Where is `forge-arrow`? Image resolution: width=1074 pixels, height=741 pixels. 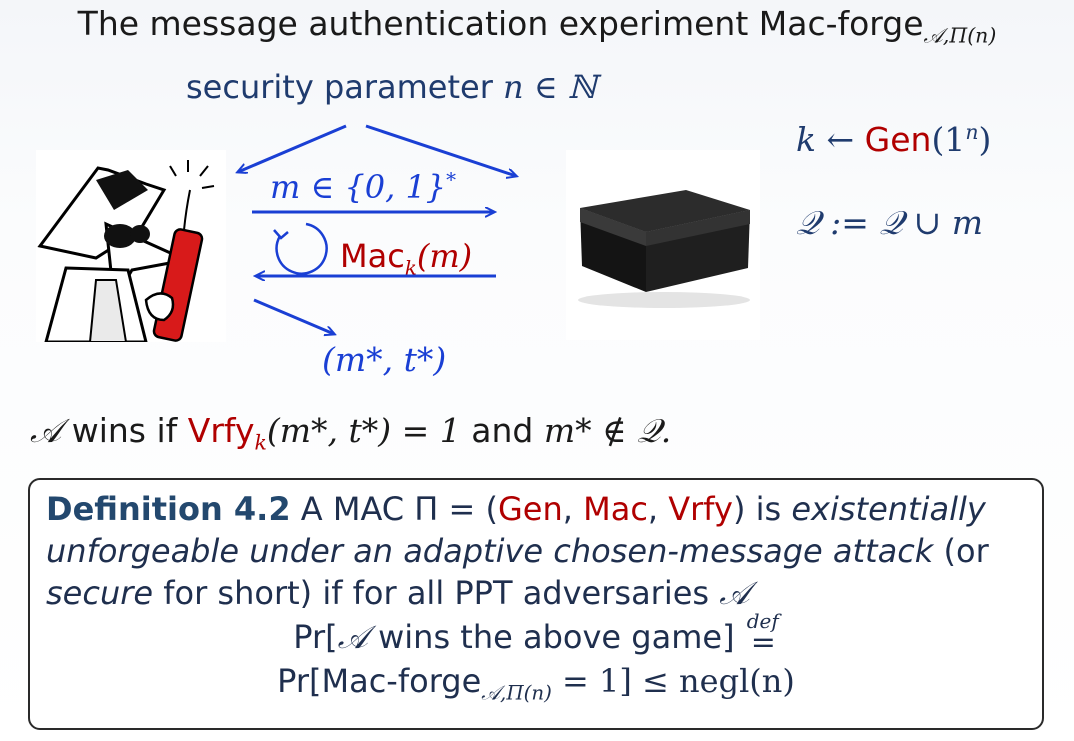 forge-arrow is located at coordinates (293, 316).